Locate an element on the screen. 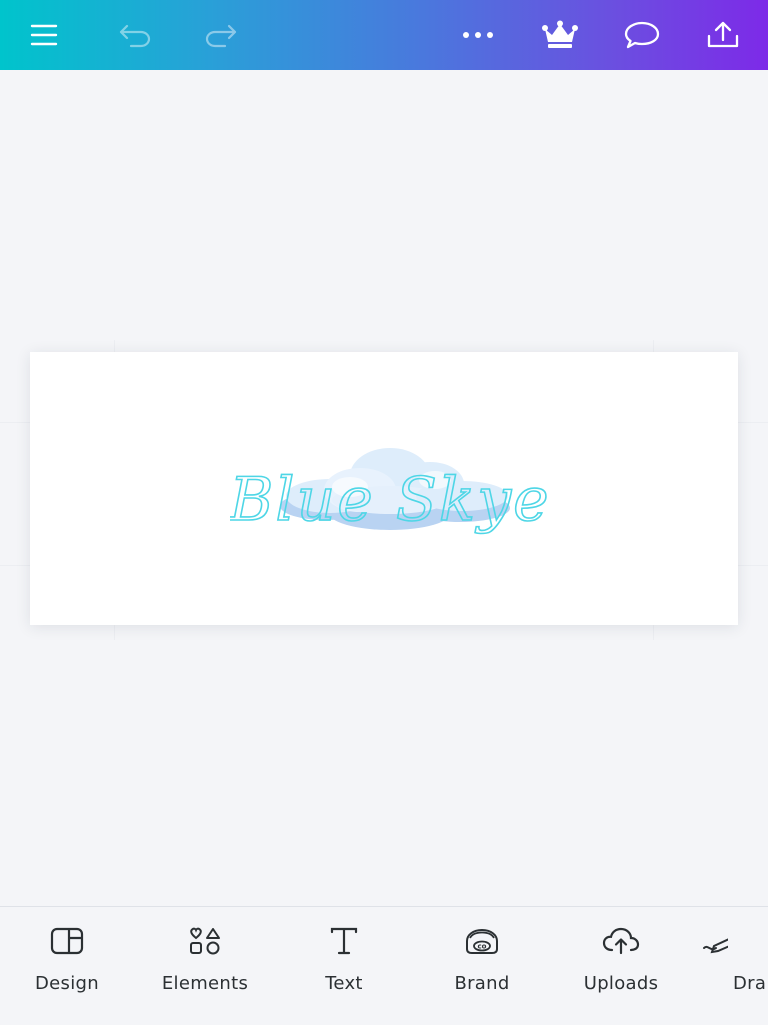  menu-icon is located at coordinates (44, 35).